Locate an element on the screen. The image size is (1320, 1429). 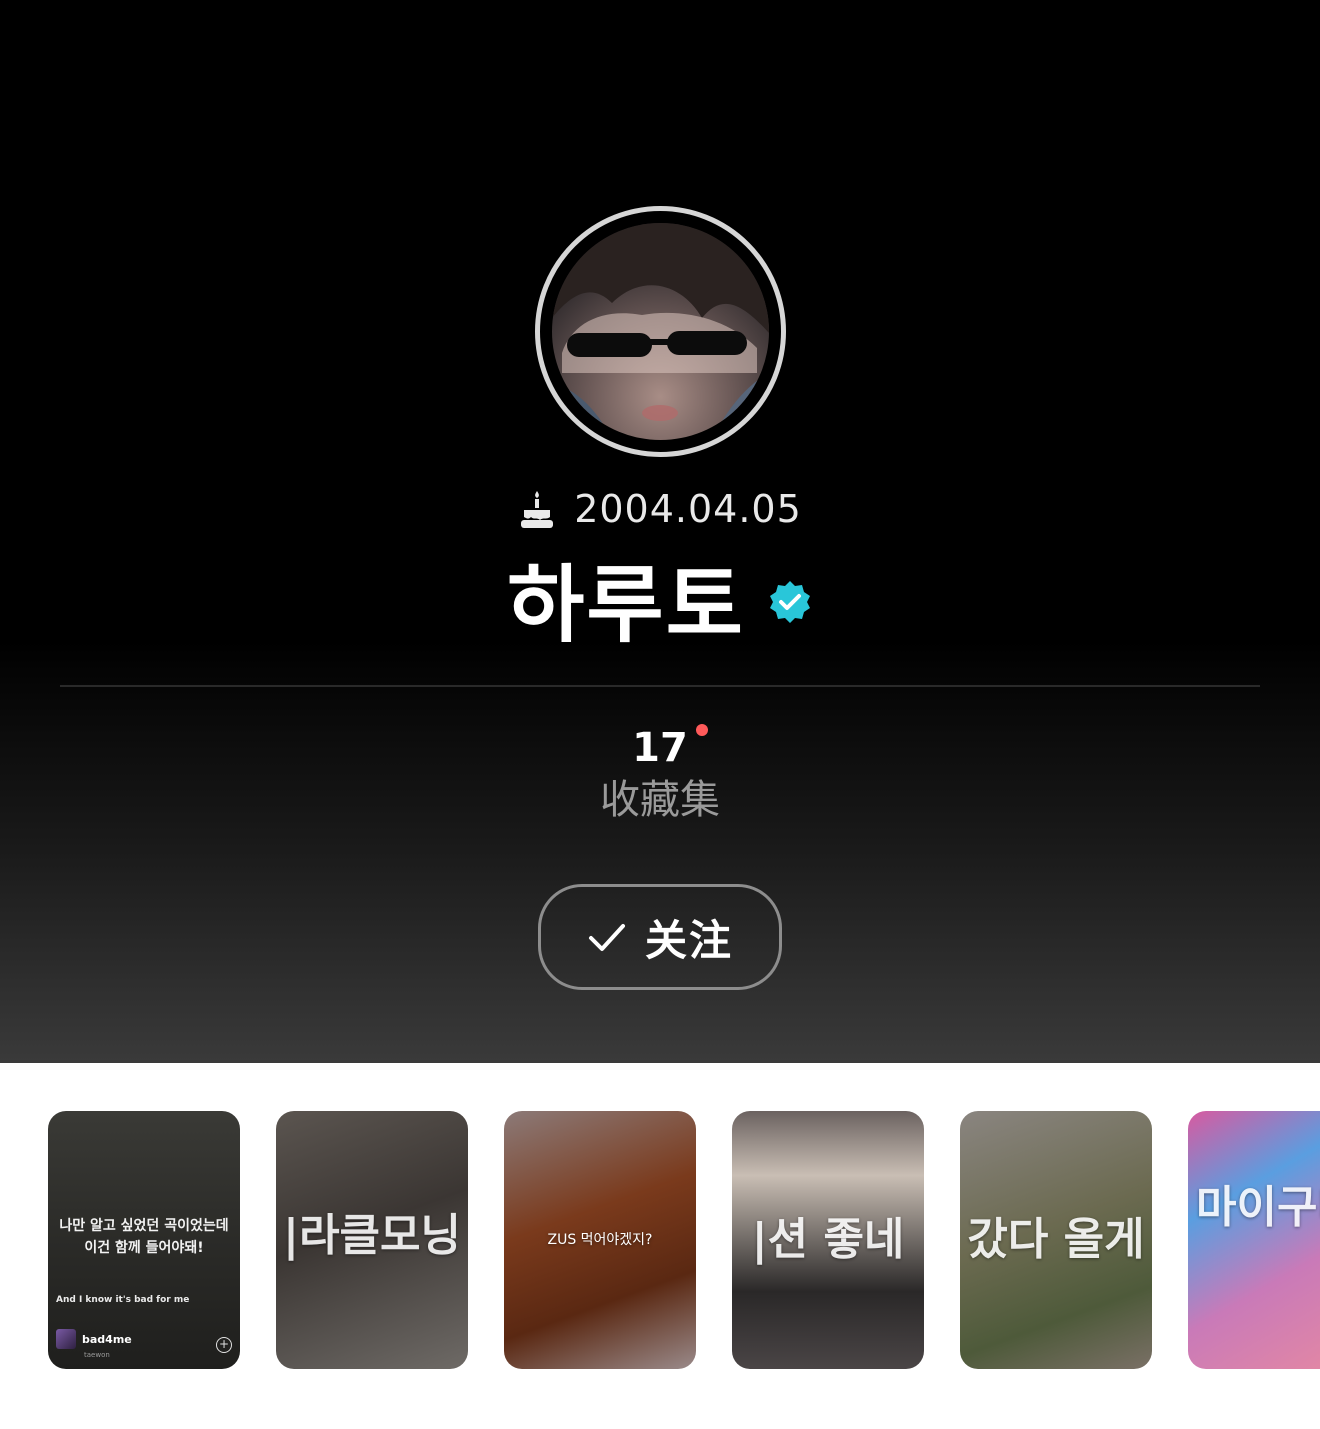
story-caption: 갔다 올게 is located at coordinates (1056, 1239).